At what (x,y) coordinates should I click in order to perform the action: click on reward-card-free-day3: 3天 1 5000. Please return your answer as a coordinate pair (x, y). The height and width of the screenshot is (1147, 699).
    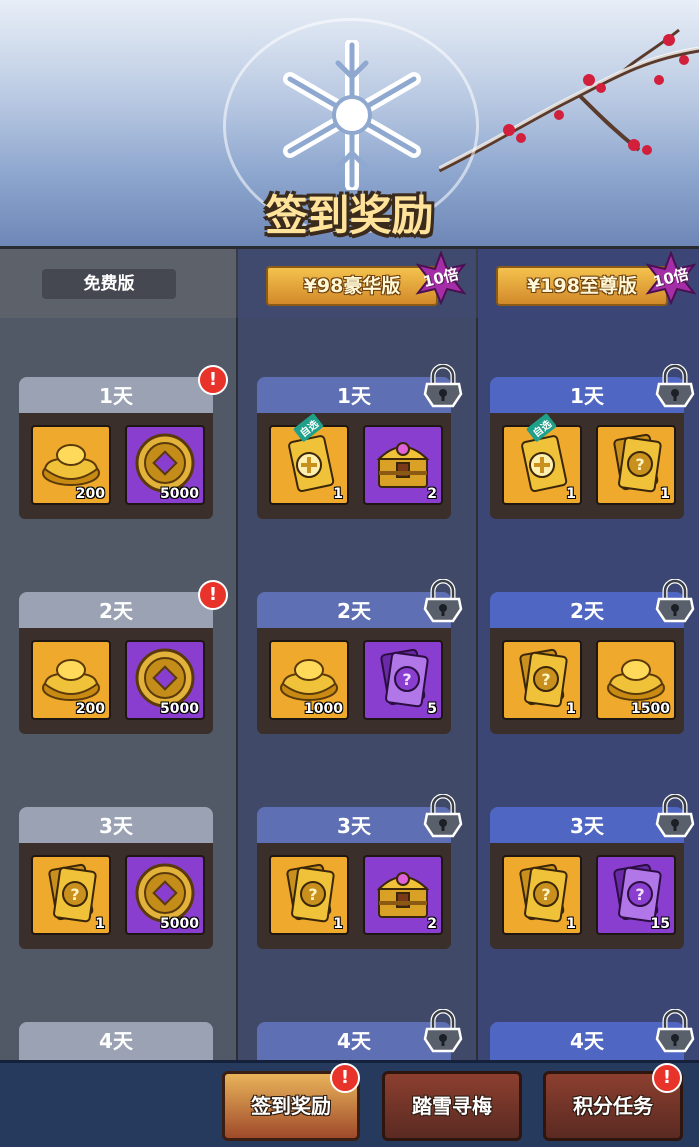
    Looking at the image, I should click on (116, 878).